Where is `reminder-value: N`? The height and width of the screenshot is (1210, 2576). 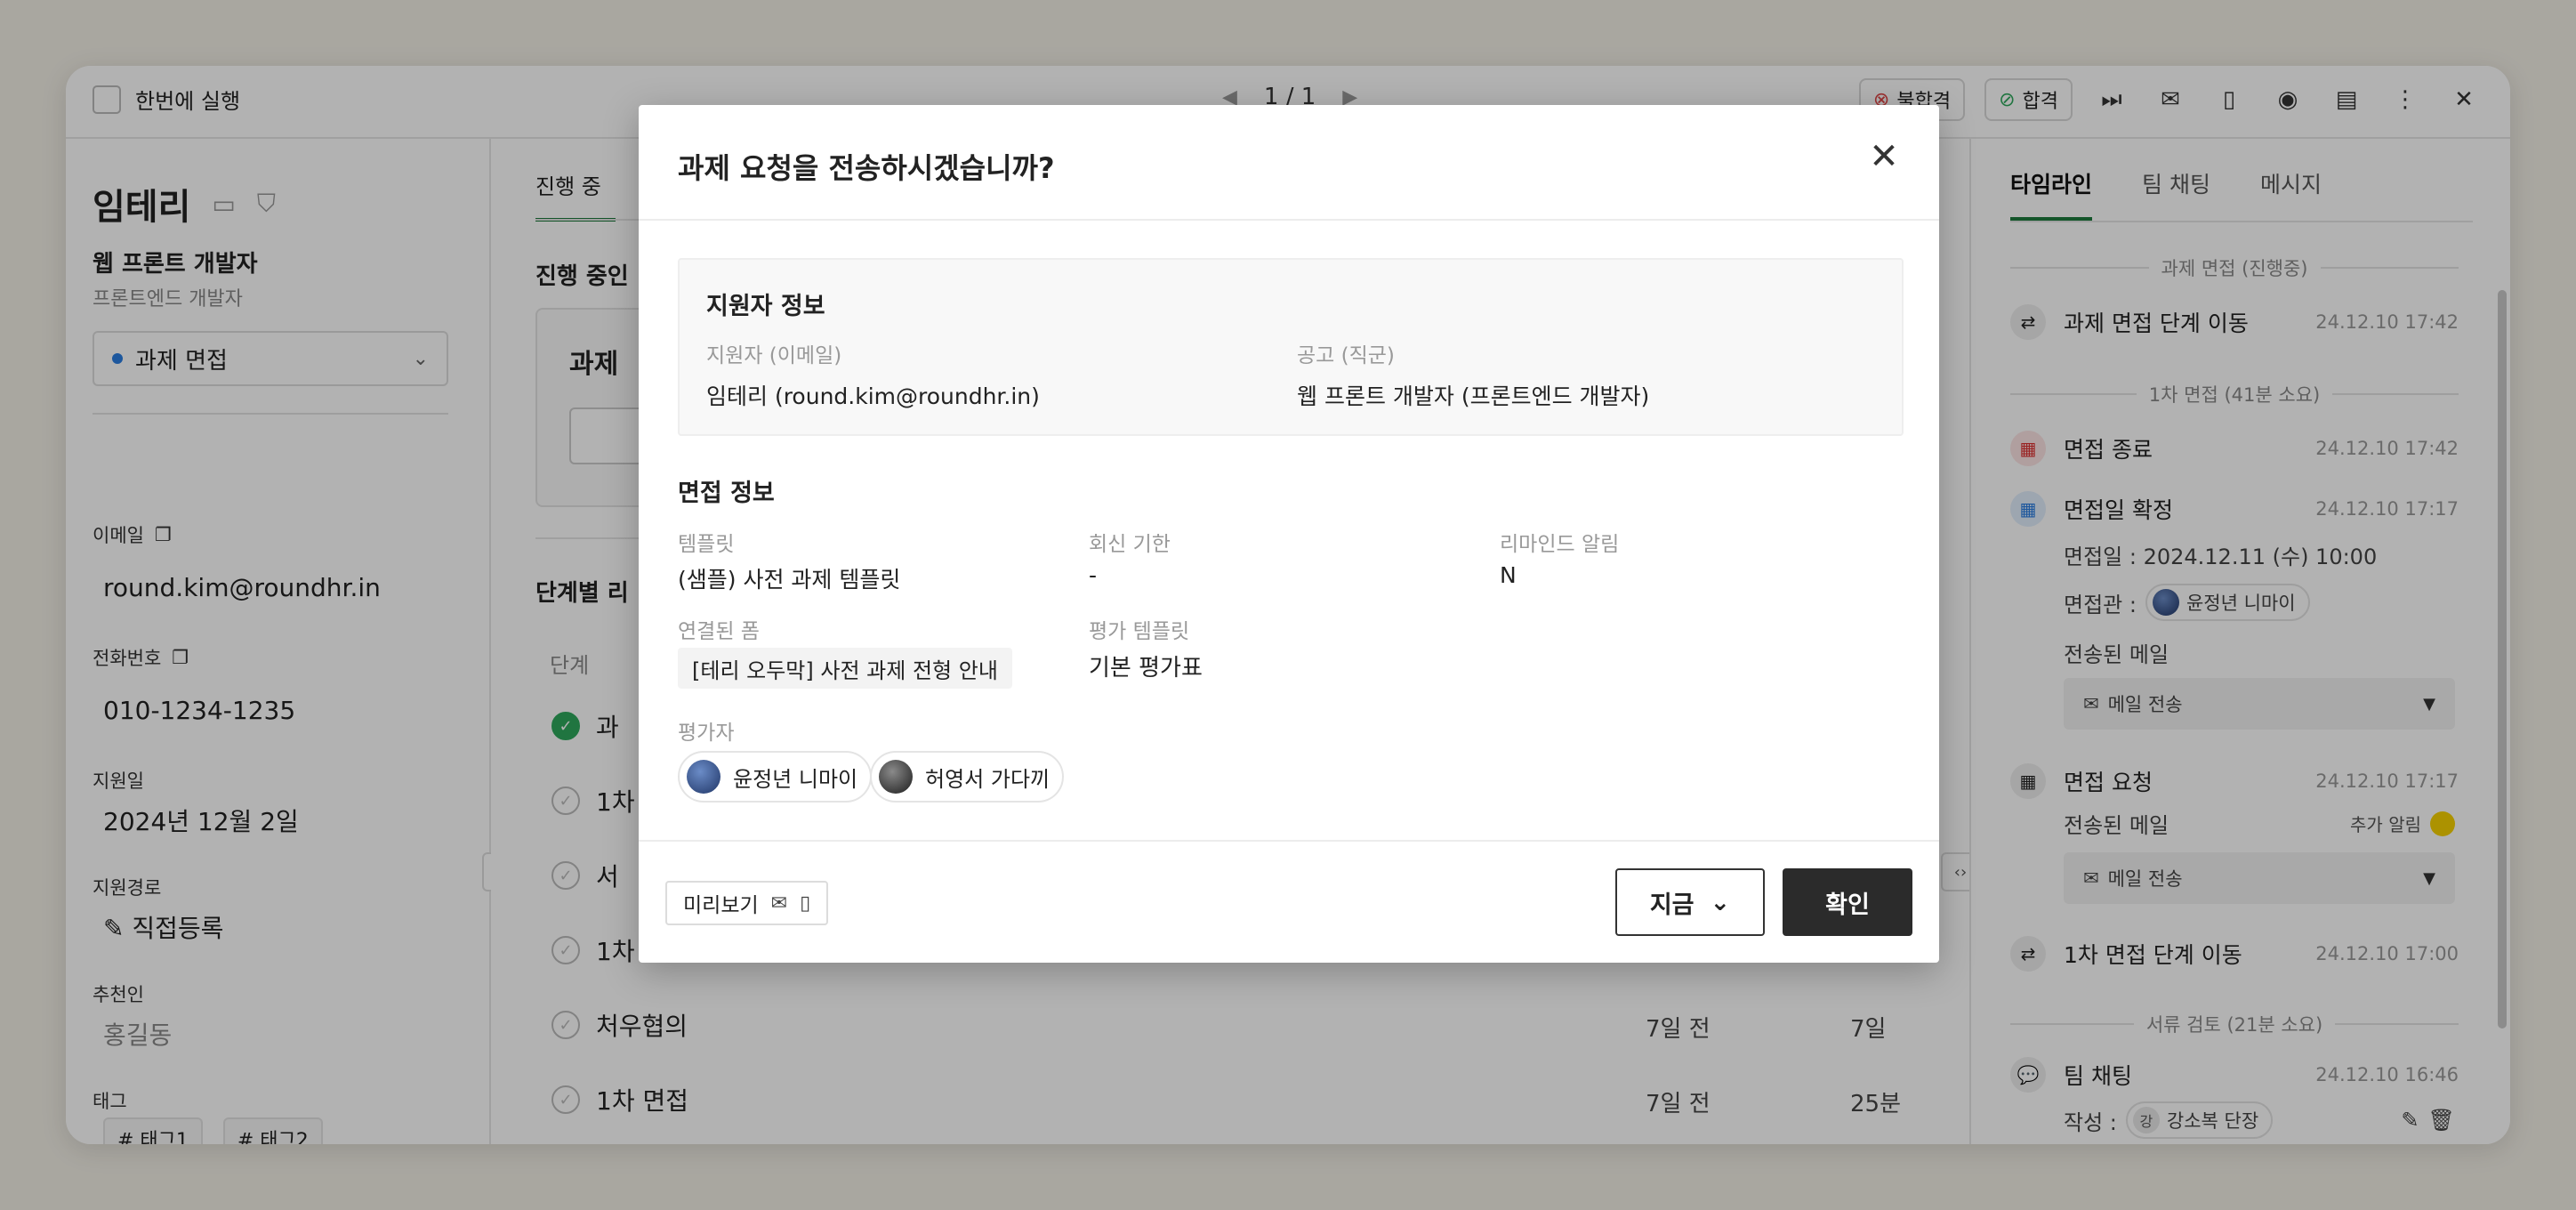
reminder-value: N is located at coordinates (1508, 575).